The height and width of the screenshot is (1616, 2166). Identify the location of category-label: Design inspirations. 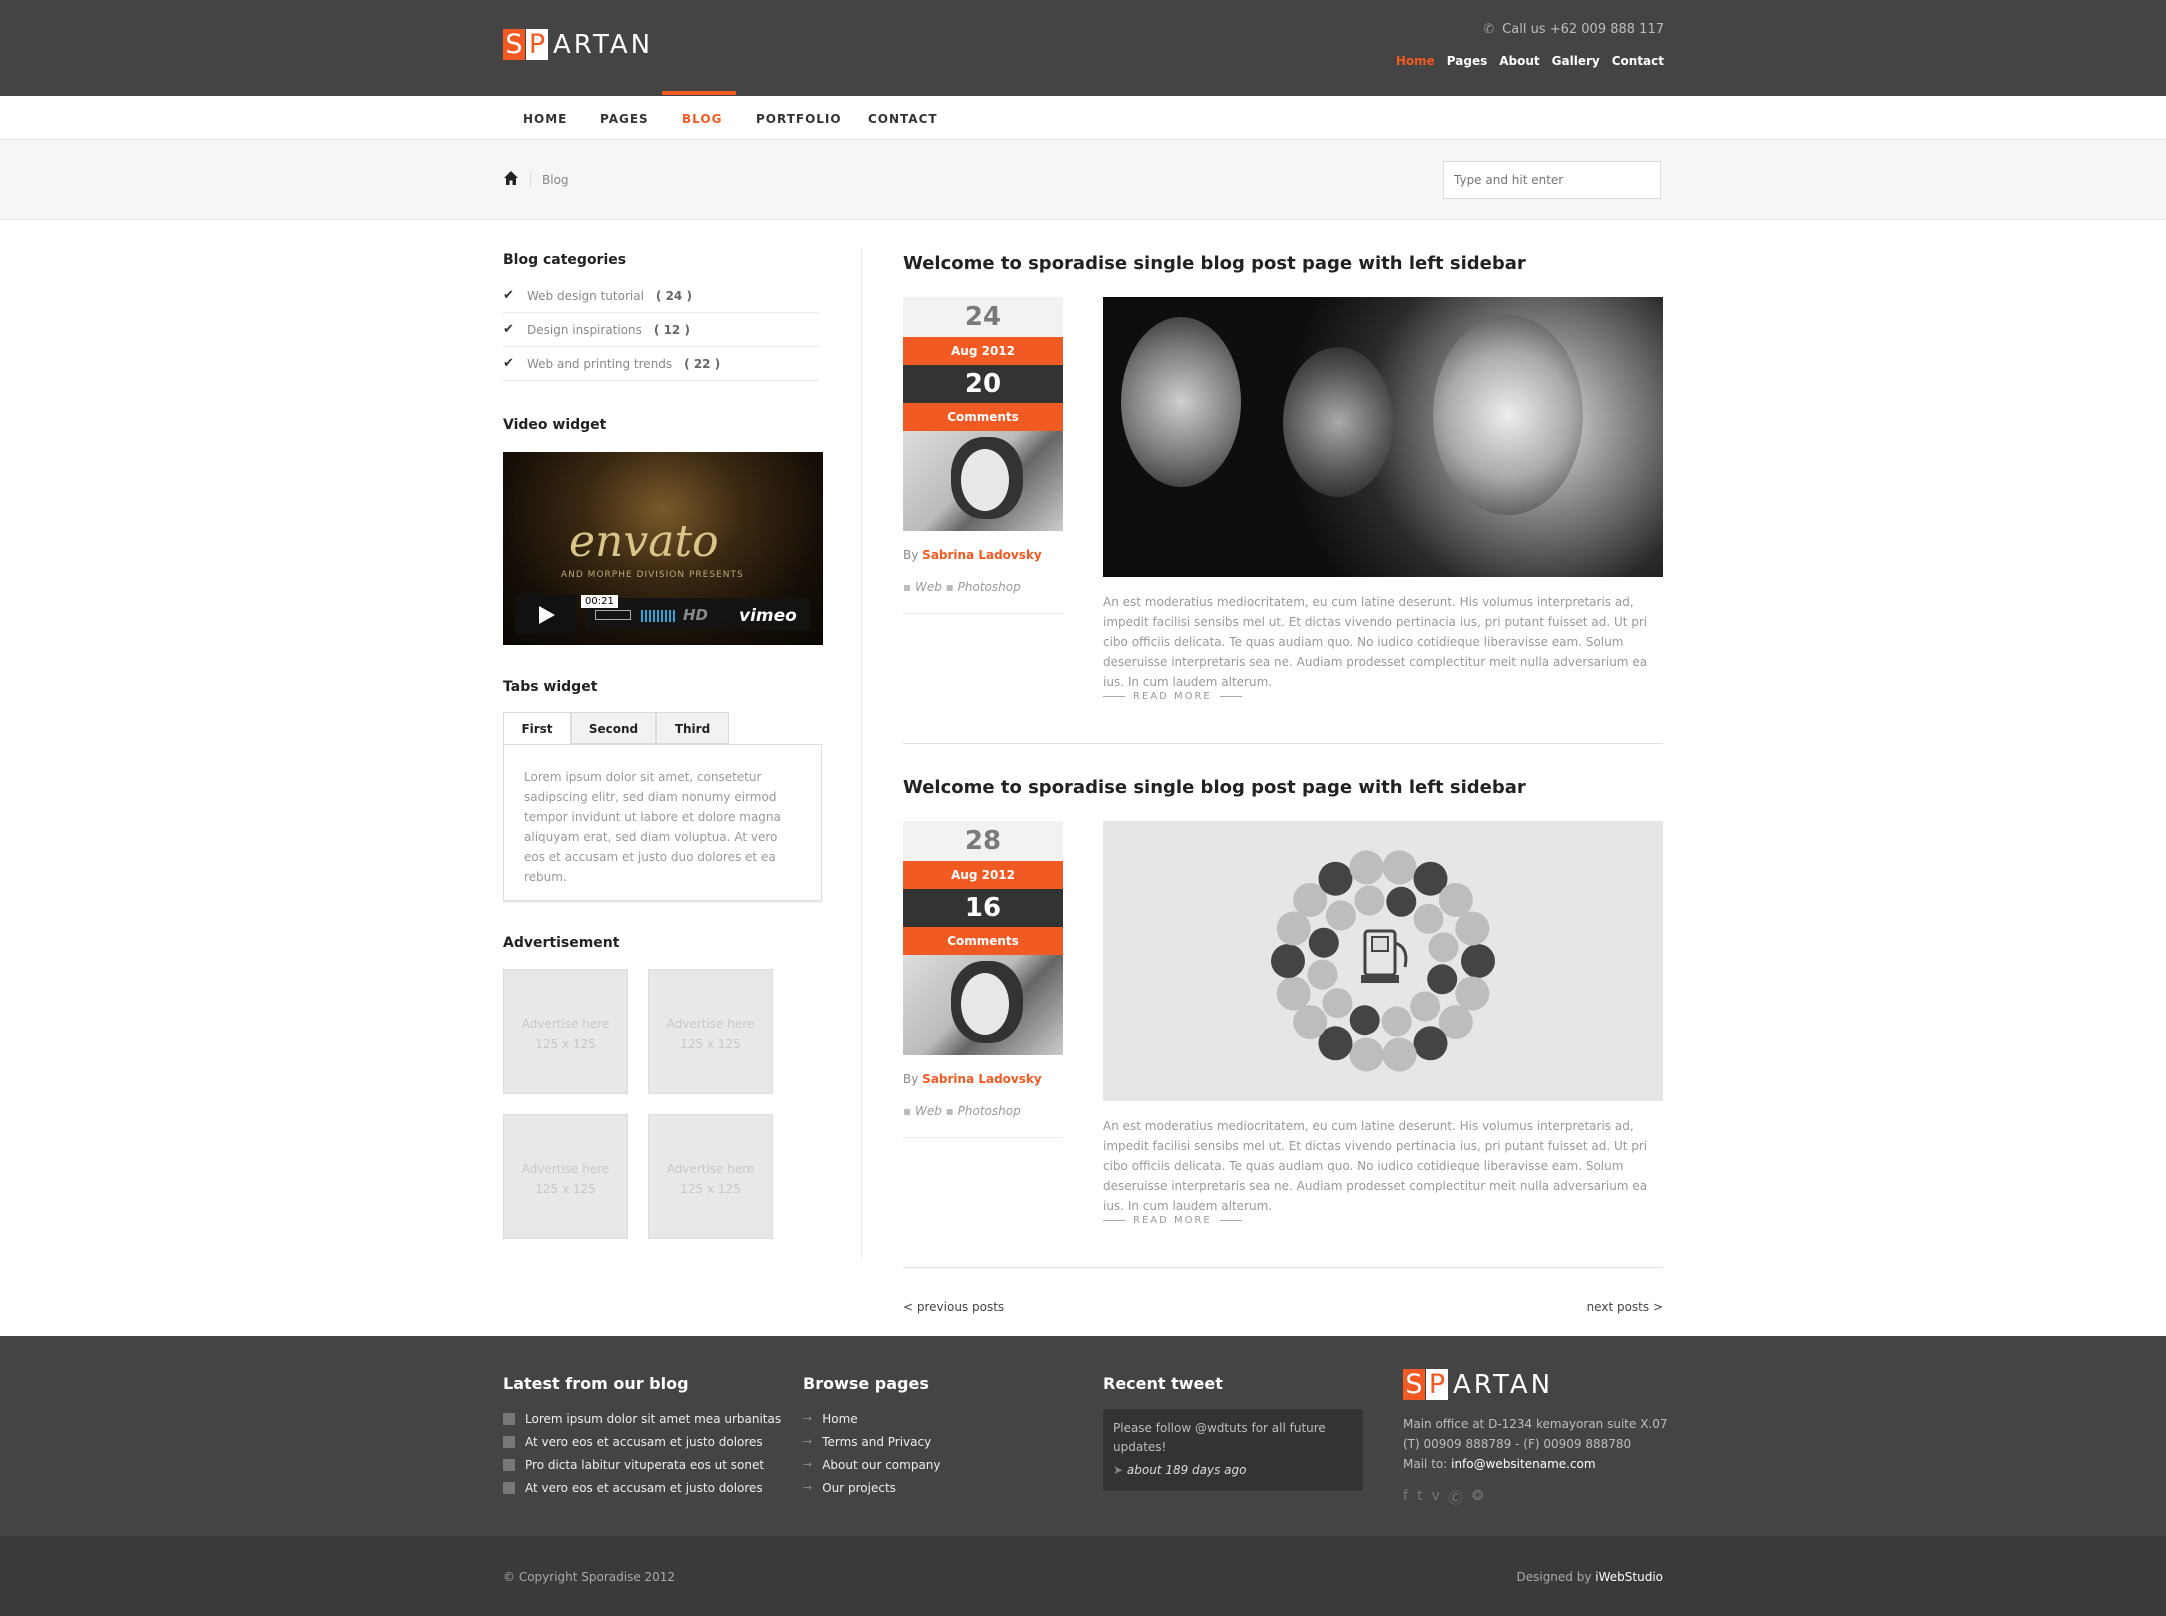
(584, 329).